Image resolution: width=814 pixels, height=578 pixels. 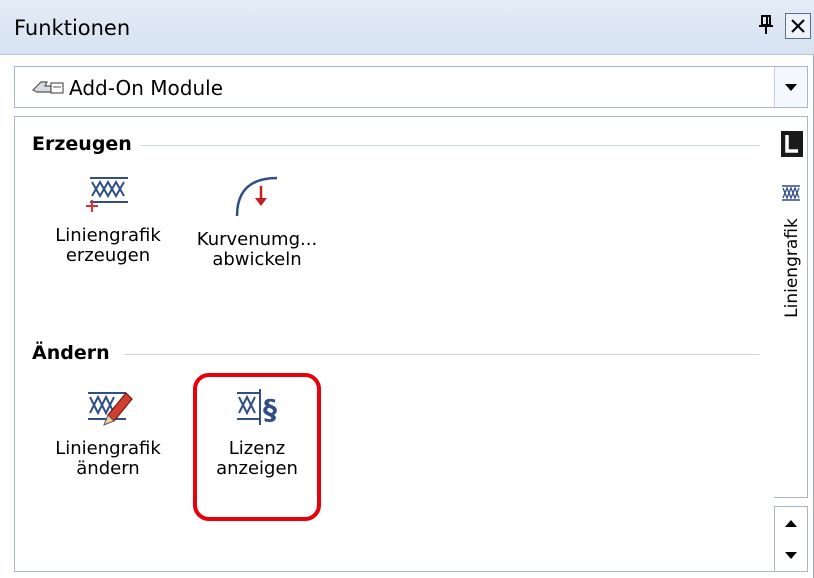 I want to click on l-tab-icon, so click(x=792, y=144).